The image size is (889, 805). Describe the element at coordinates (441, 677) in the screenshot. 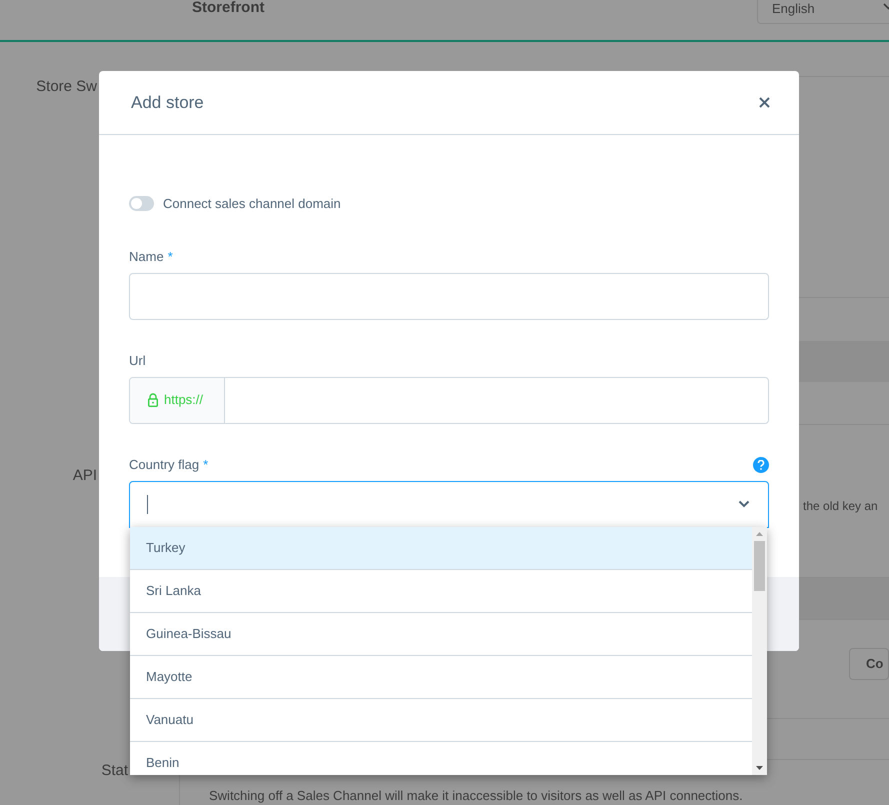

I see `country-option: Mayotte` at that location.